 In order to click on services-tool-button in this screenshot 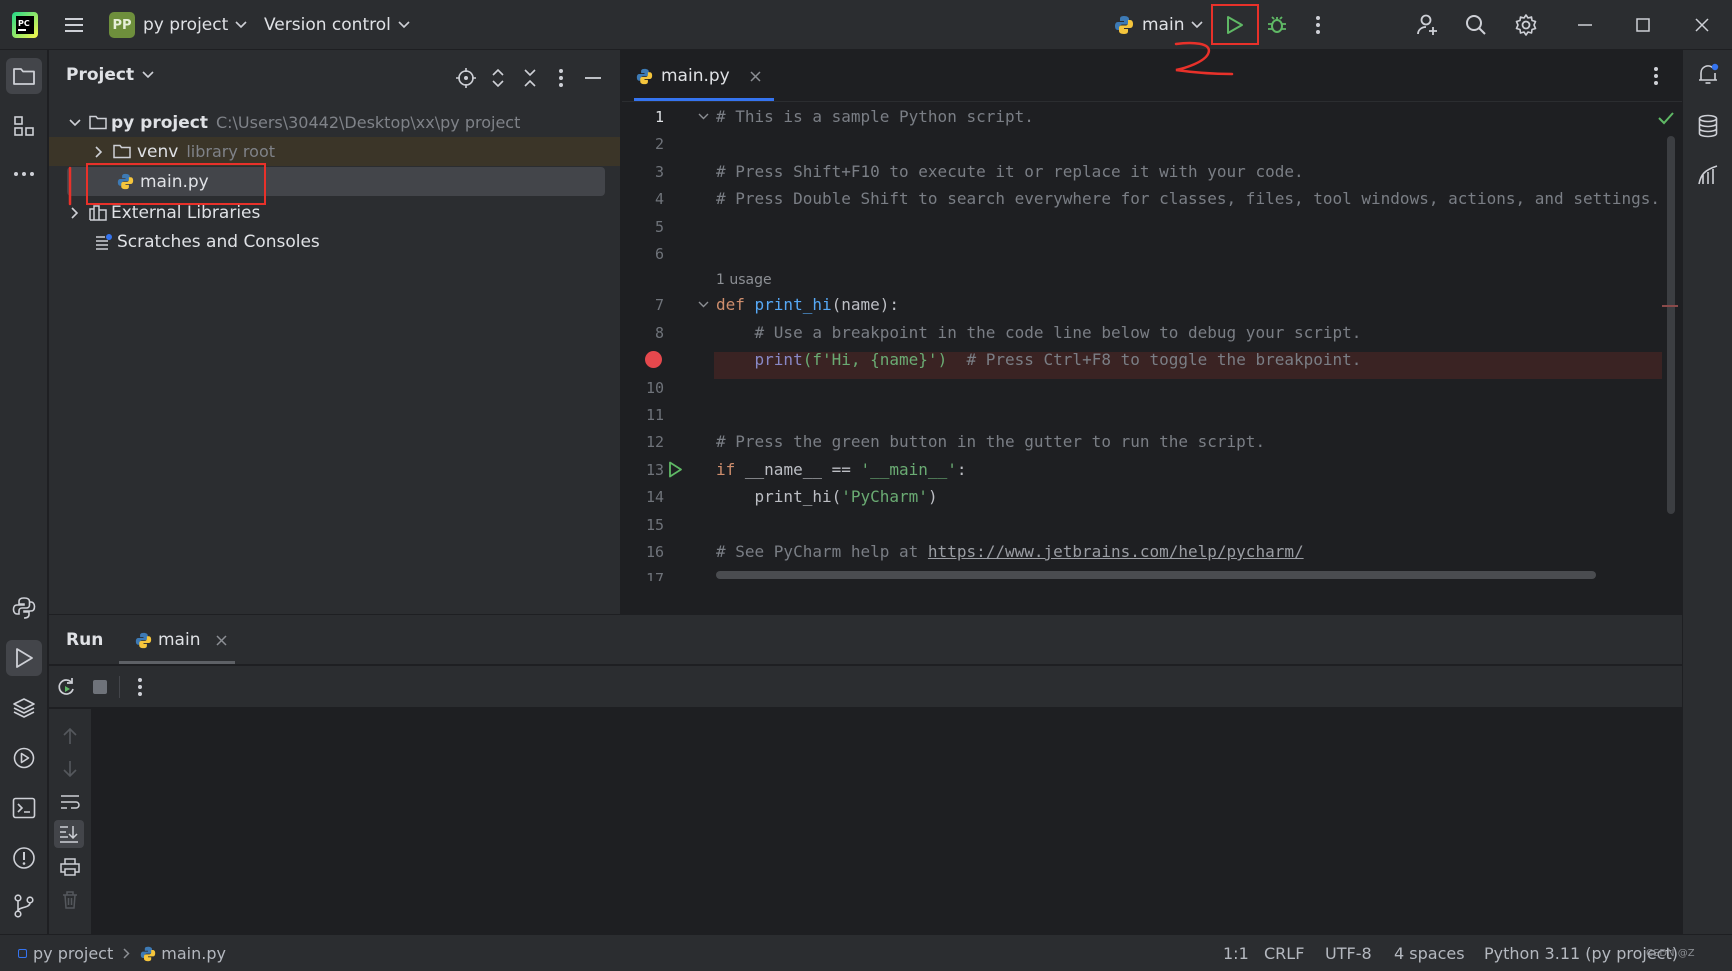, I will do `click(24, 758)`.